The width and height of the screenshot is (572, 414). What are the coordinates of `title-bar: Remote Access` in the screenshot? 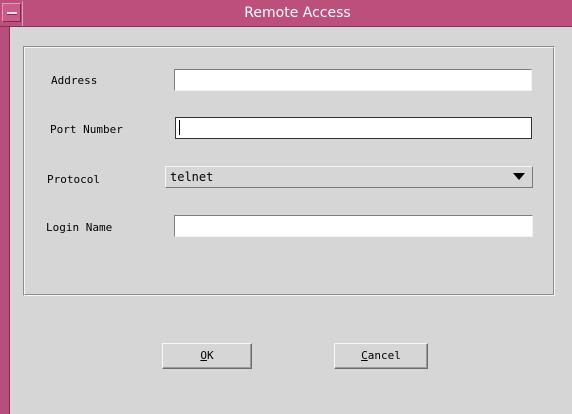 It's located at (286, 13).